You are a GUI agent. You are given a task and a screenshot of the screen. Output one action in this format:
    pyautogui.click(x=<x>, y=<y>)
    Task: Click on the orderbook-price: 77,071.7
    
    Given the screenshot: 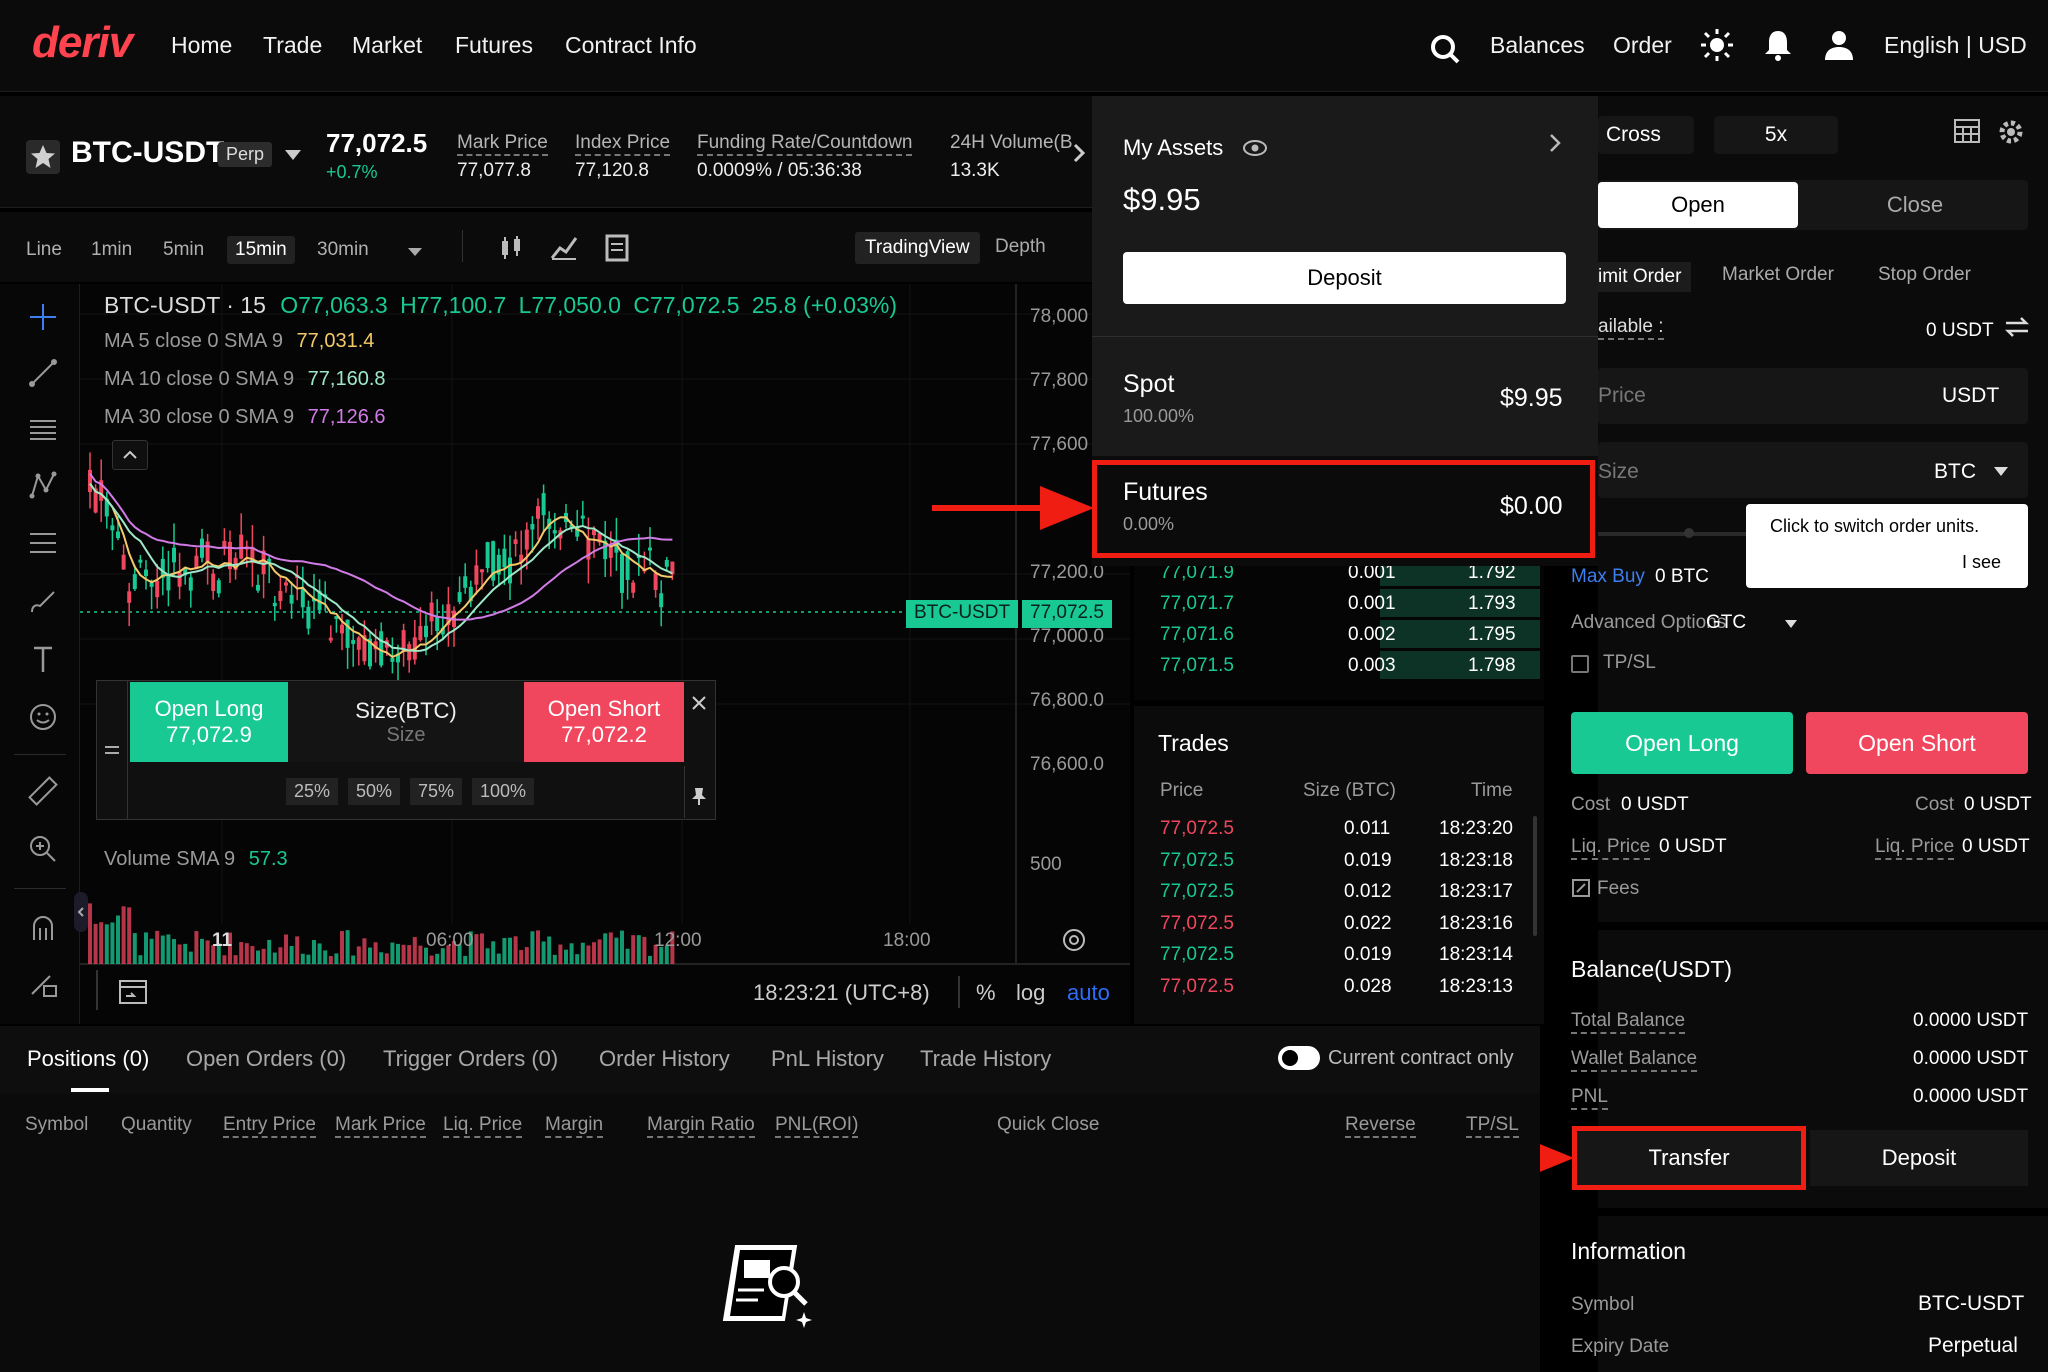 What is the action you would take?
    pyautogui.click(x=1197, y=604)
    